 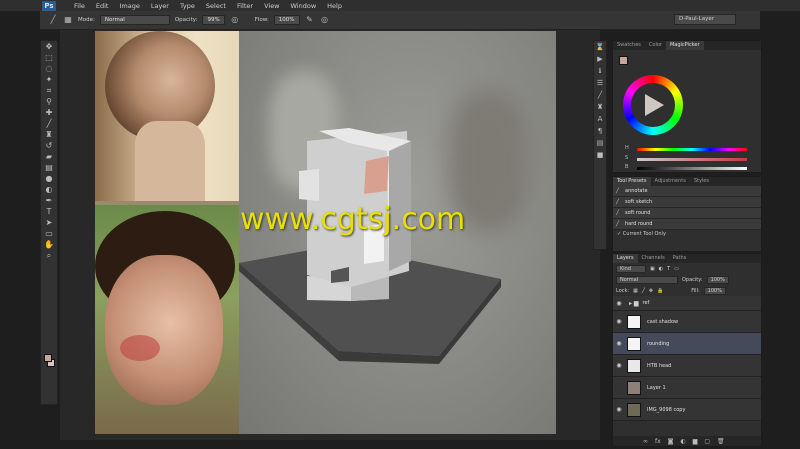 I want to click on new-layer-icon: ▢, so click(x=707, y=441).